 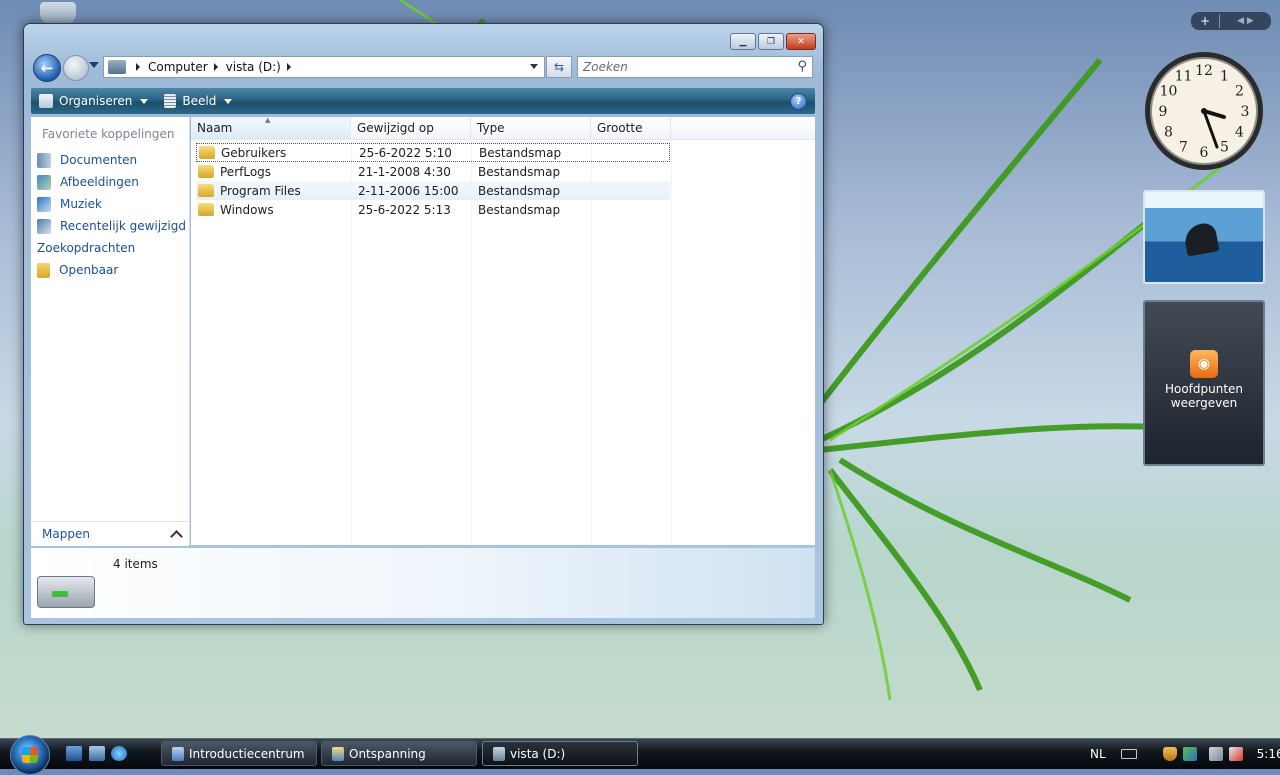 What do you see at coordinates (433, 171) in the screenshot?
I see `file-row: PerfLogs 21-1-2008 4:30 Bestandsmap` at bounding box center [433, 171].